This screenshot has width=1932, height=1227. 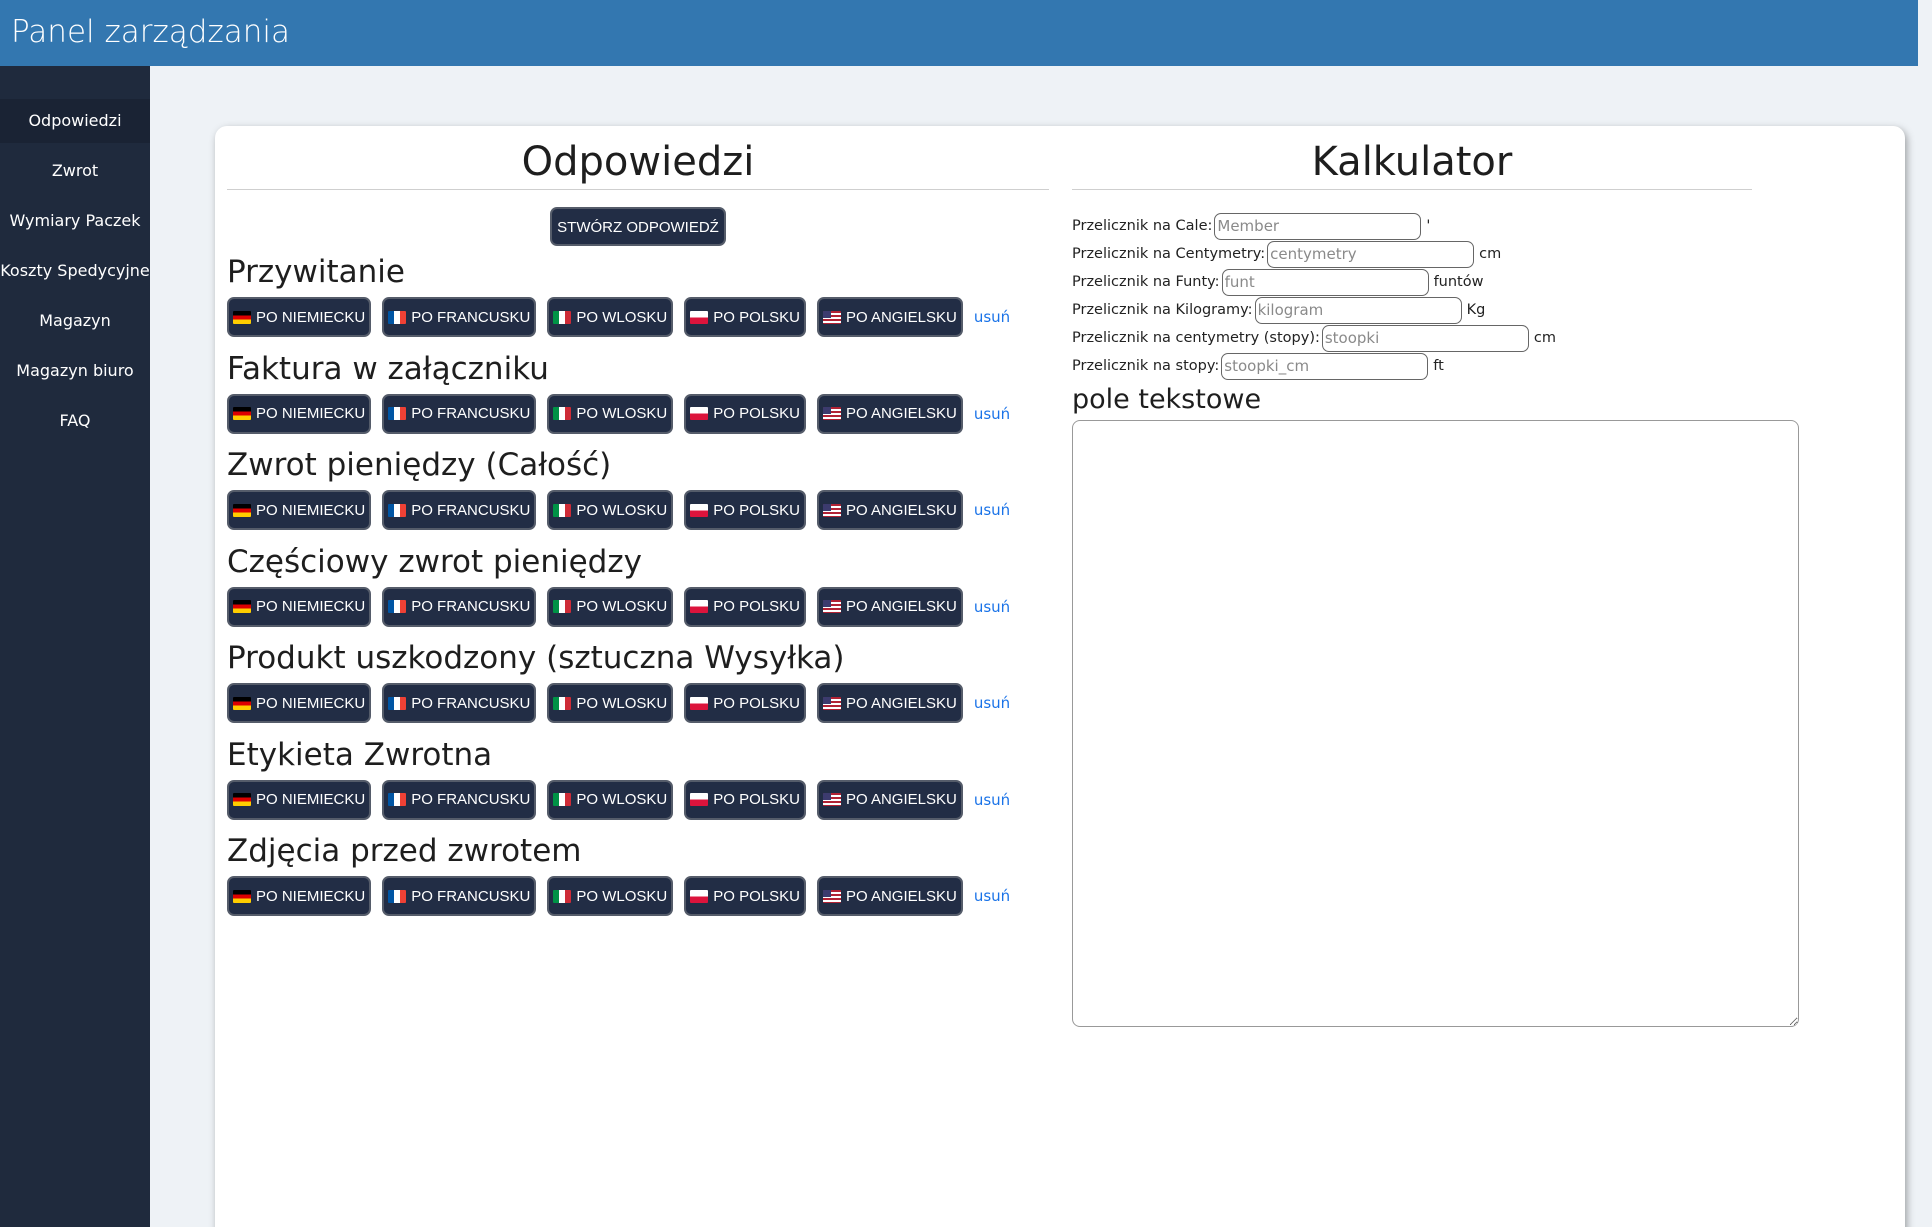 I want to click on sidebar-item-koszty-spedycyjne: Koszty Spedycyjne, so click(x=75, y=271).